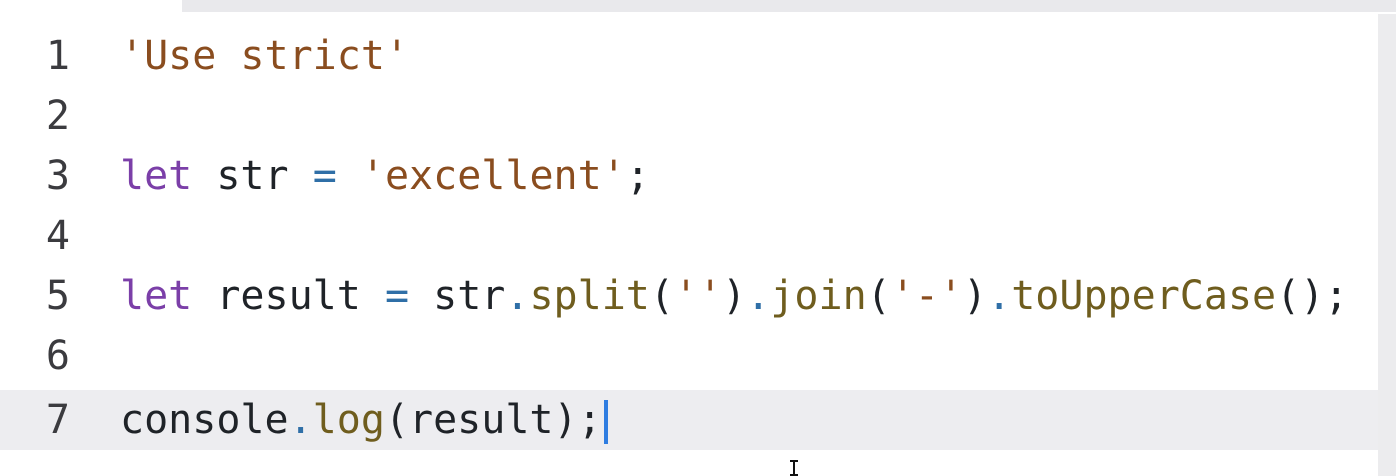  I want to click on code-token: ();, so click(1312, 296).